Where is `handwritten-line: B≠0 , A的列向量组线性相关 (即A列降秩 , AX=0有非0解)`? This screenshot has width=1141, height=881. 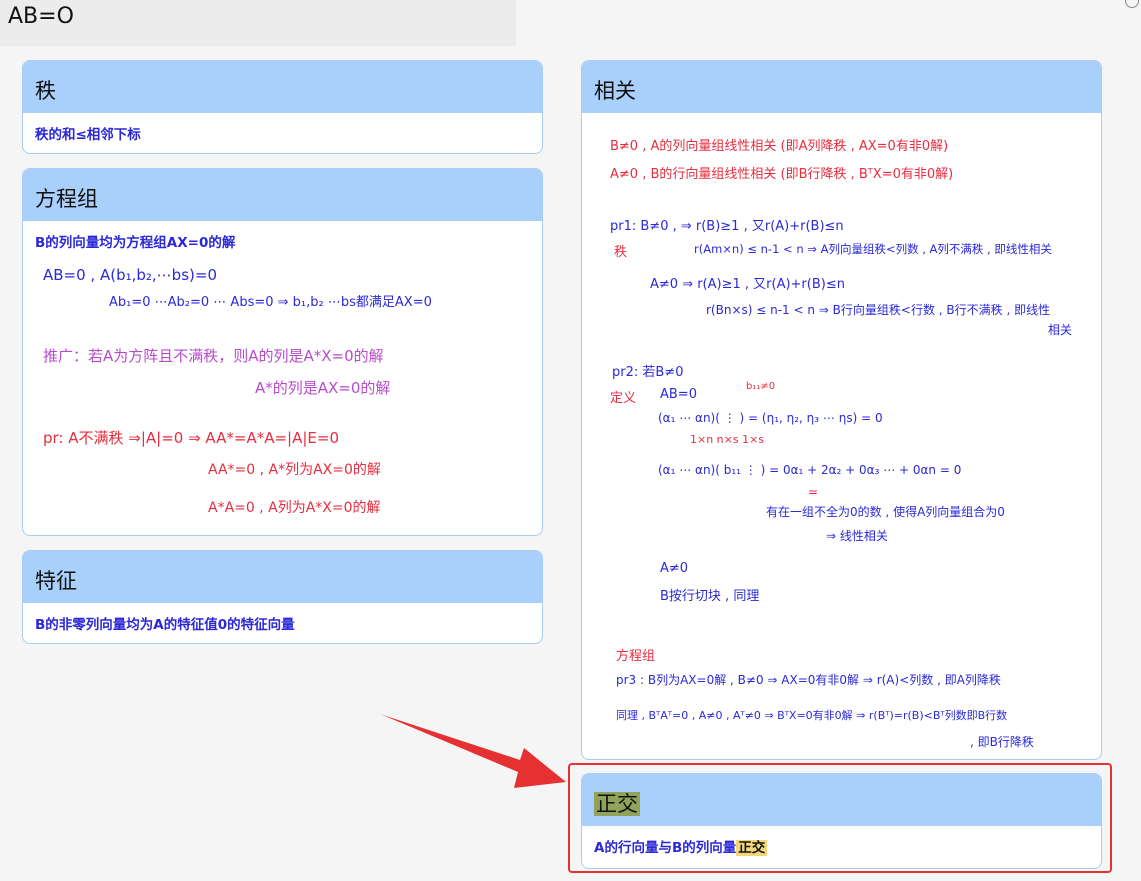 handwritten-line: B≠0 , A的列向量组线性相关 (即A列降秩 , AX=0有非0解) is located at coordinates (779, 146).